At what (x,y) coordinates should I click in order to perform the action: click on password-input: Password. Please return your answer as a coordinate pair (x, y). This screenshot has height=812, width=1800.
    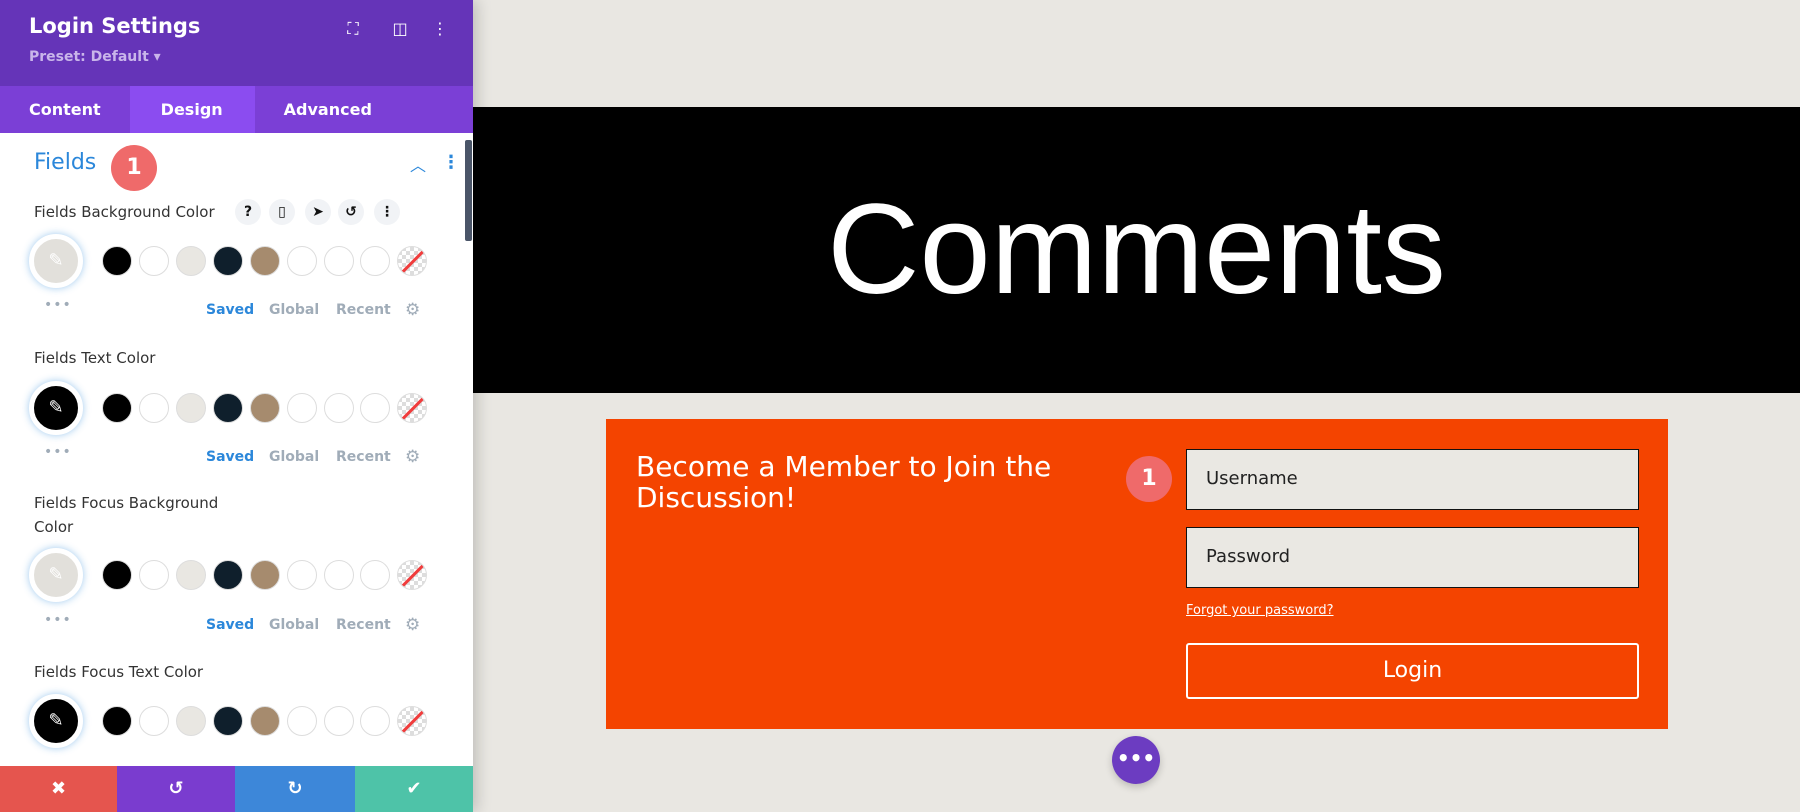
    Looking at the image, I should click on (1412, 557).